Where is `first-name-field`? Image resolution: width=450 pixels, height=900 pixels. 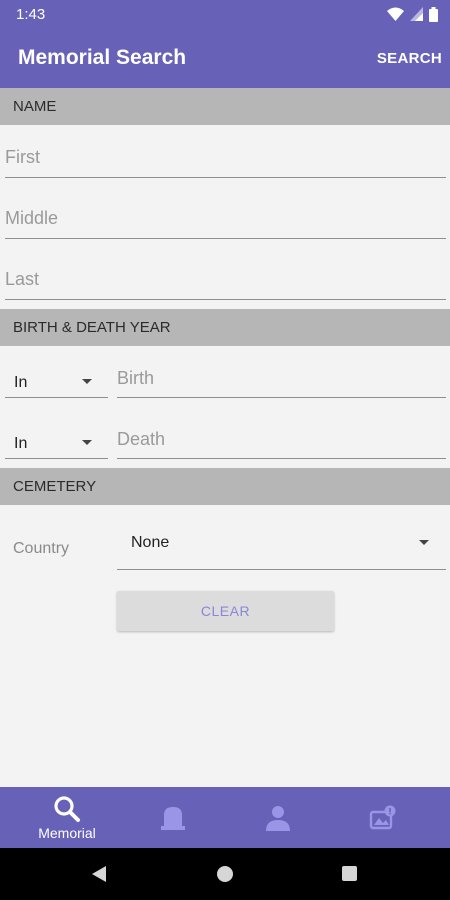
first-name-field is located at coordinates (225, 156).